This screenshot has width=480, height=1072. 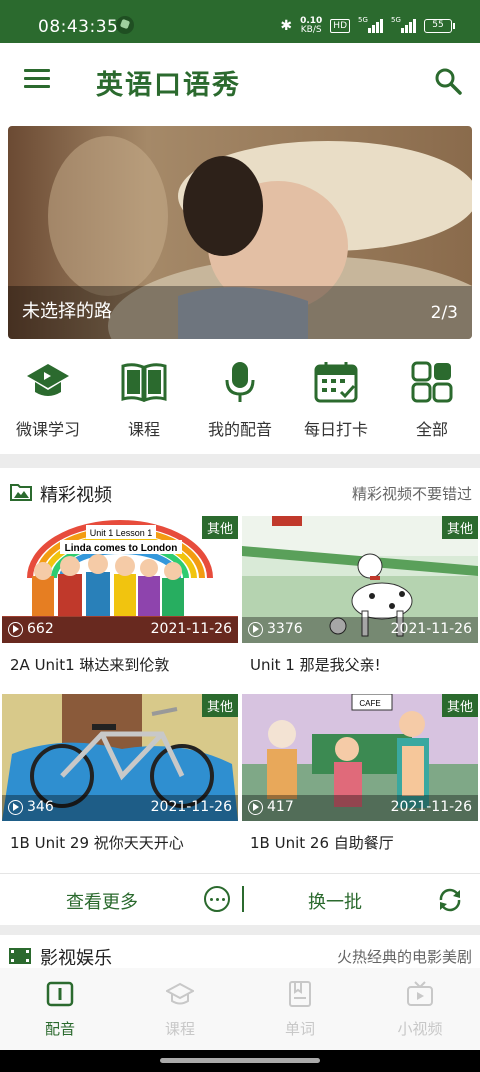 I want to click on section-header: 精彩视频 精彩视频不要错过, so click(x=240, y=492).